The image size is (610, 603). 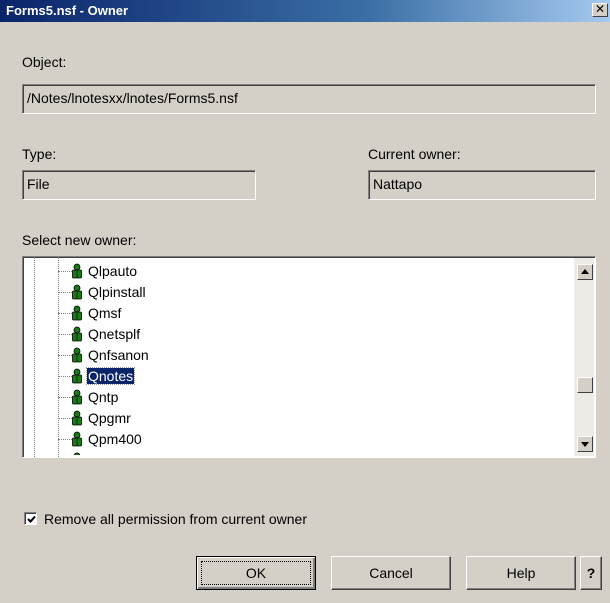 What do you see at coordinates (295, 452) in the screenshot?
I see `tree-item: Qrje` at bounding box center [295, 452].